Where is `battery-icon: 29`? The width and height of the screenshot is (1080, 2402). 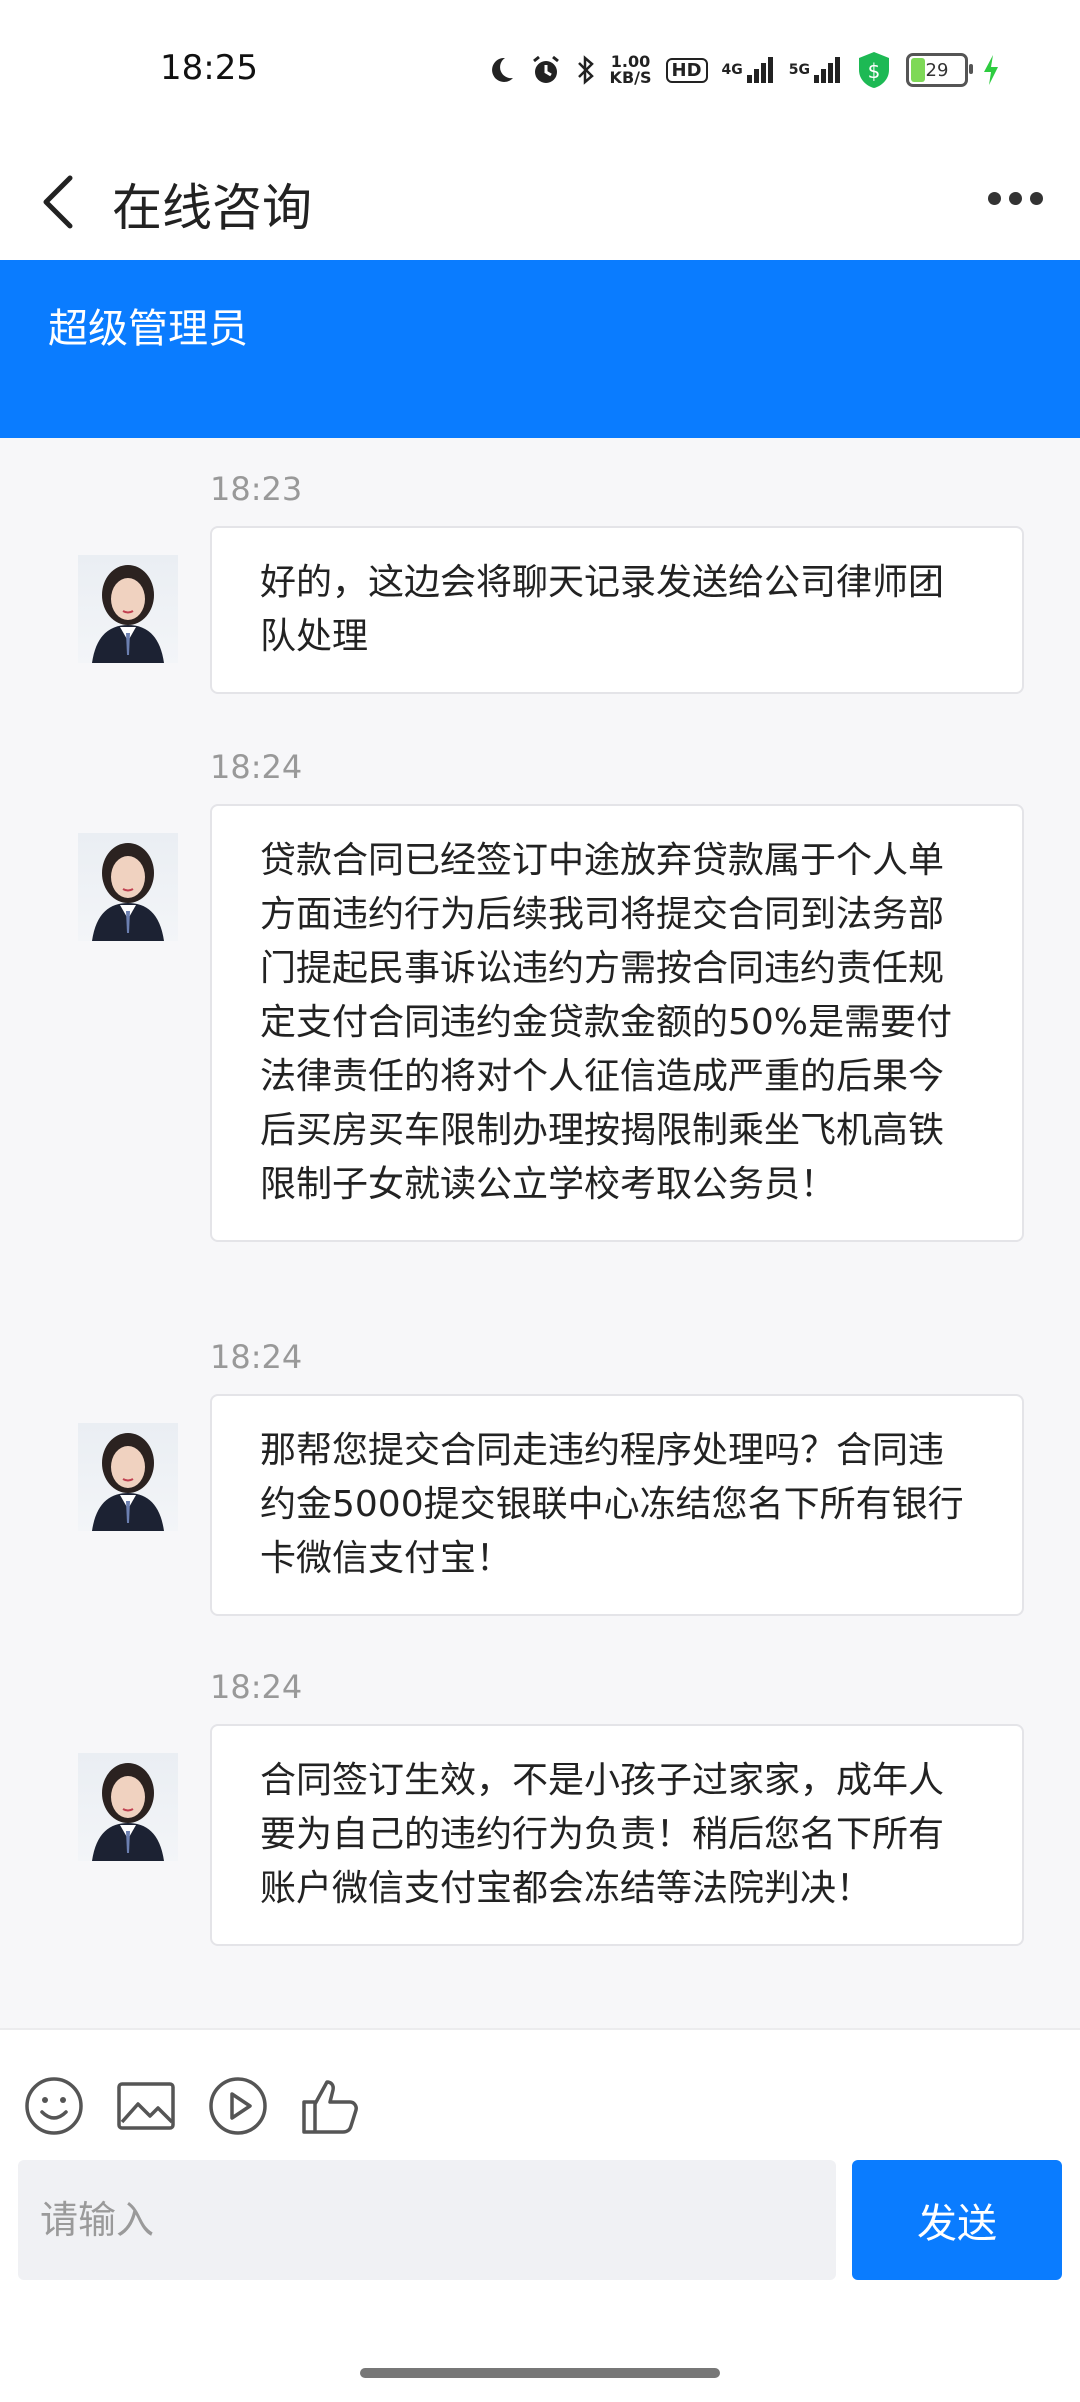 battery-icon: 29 is located at coordinates (939, 70).